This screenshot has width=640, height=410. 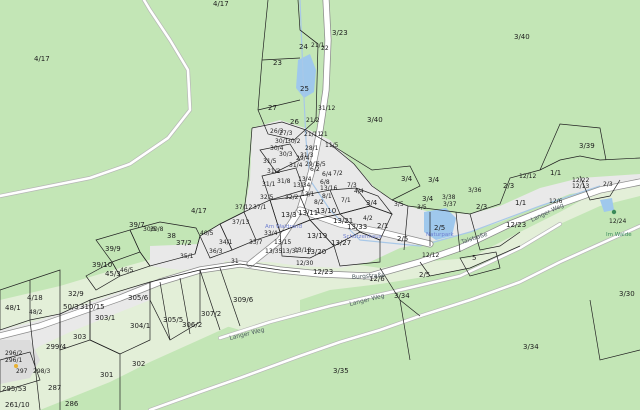 What do you see at coordinates (140, 326) in the screenshot?
I see `parcel-304-1: 304/1` at bounding box center [140, 326].